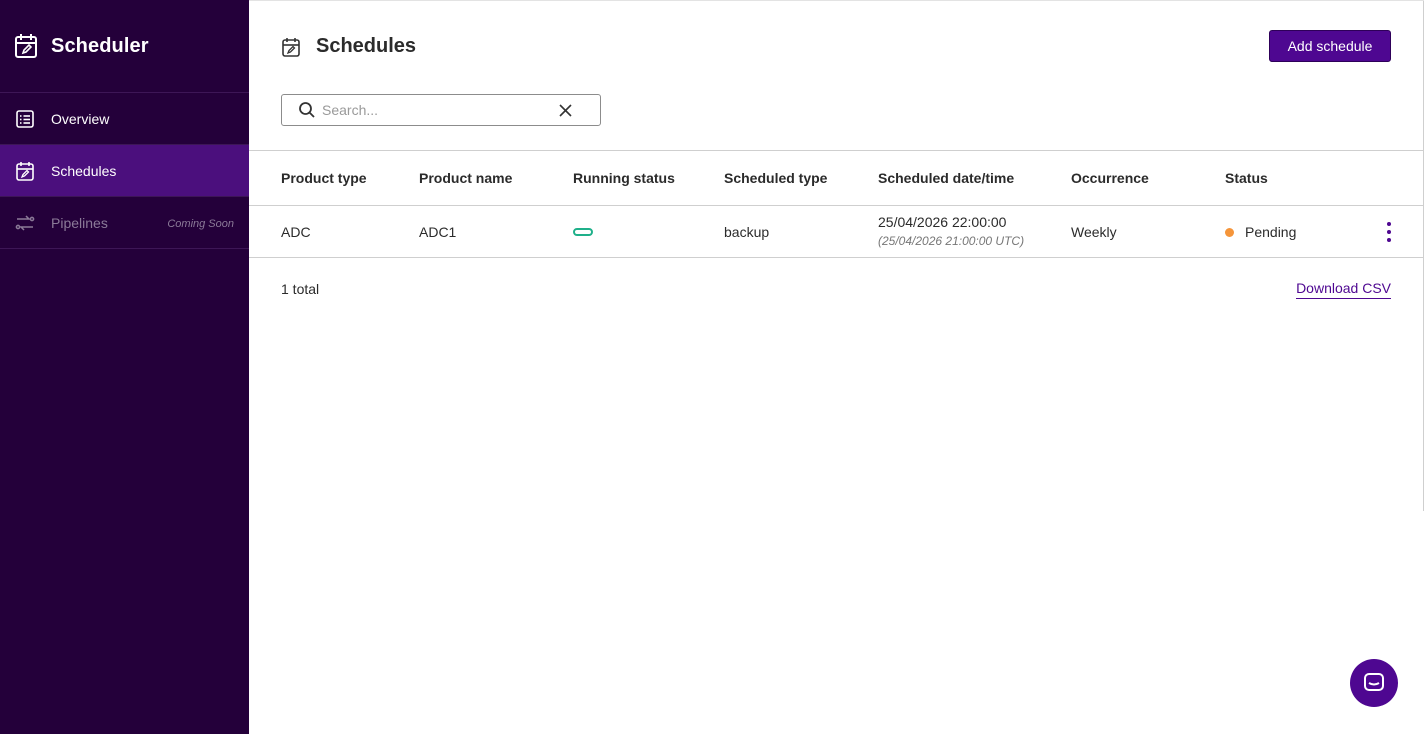  I want to click on row-actions-menu-icon, so click(1389, 232).